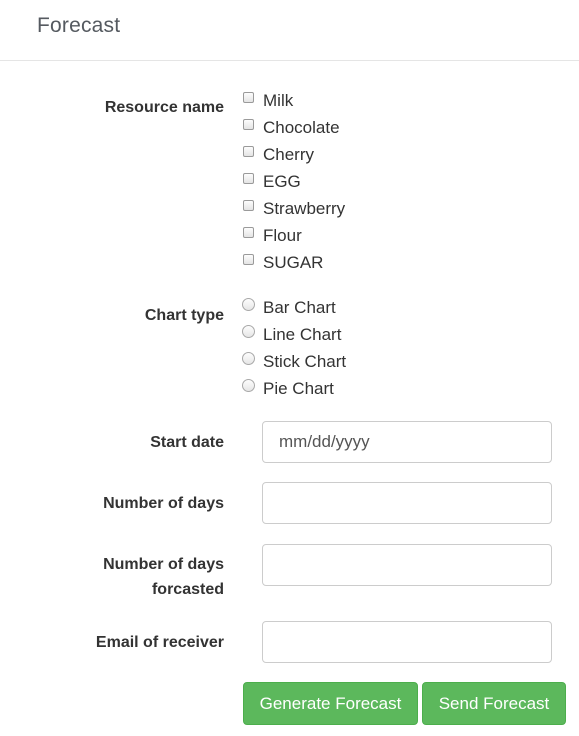  What do you see at coordinates (278, 100) in the screenshot?
I see `resource-label: Milk` at bounding box center [278, 100].